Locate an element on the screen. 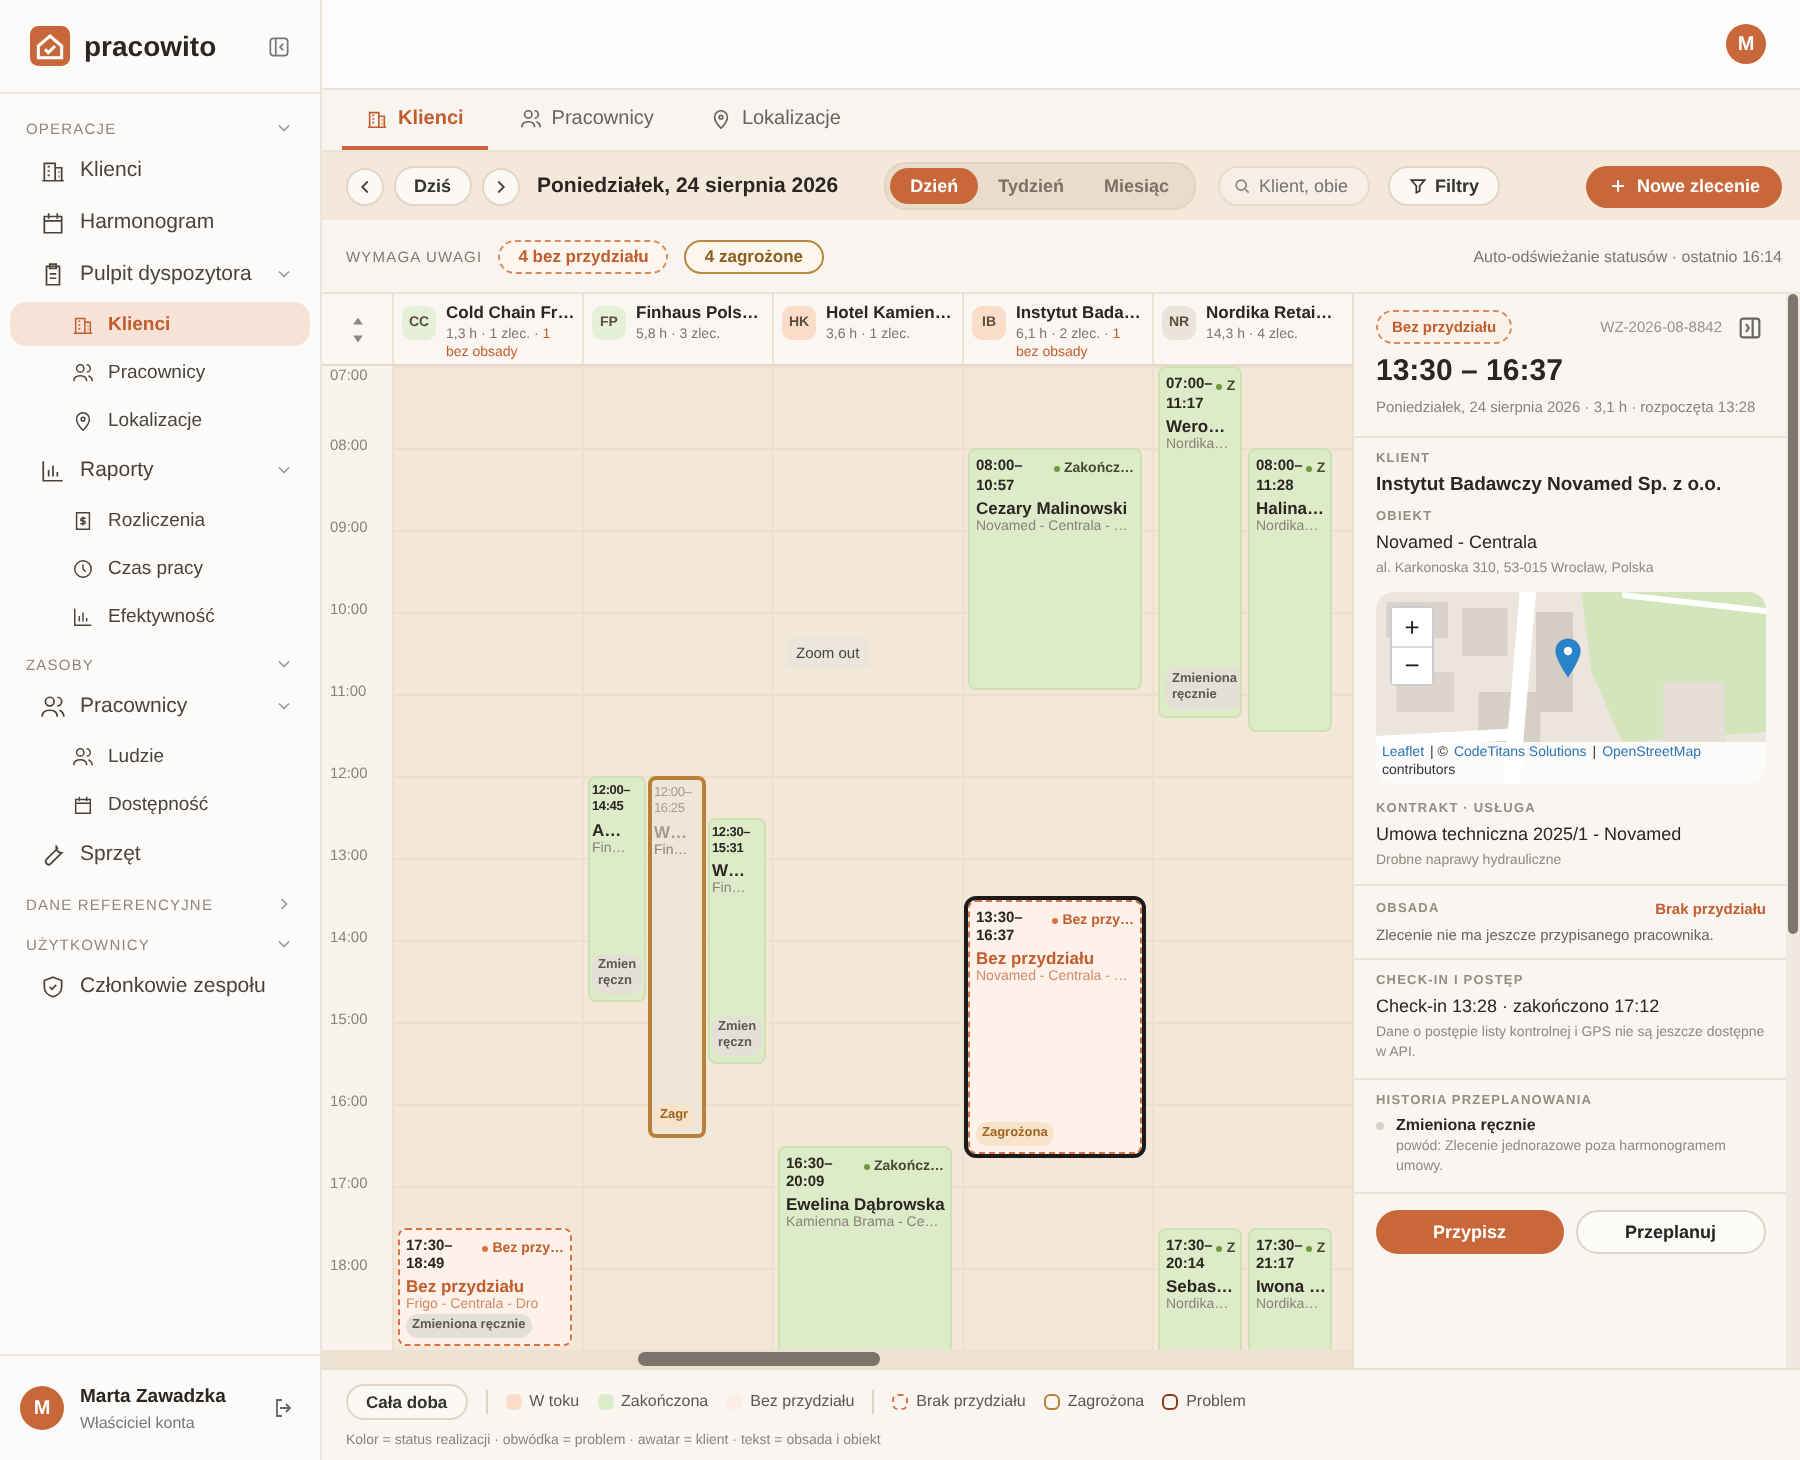 The height and width of the screenshot is (1460, 1800). scroll-down-icon is located at coordinates (357, 338).